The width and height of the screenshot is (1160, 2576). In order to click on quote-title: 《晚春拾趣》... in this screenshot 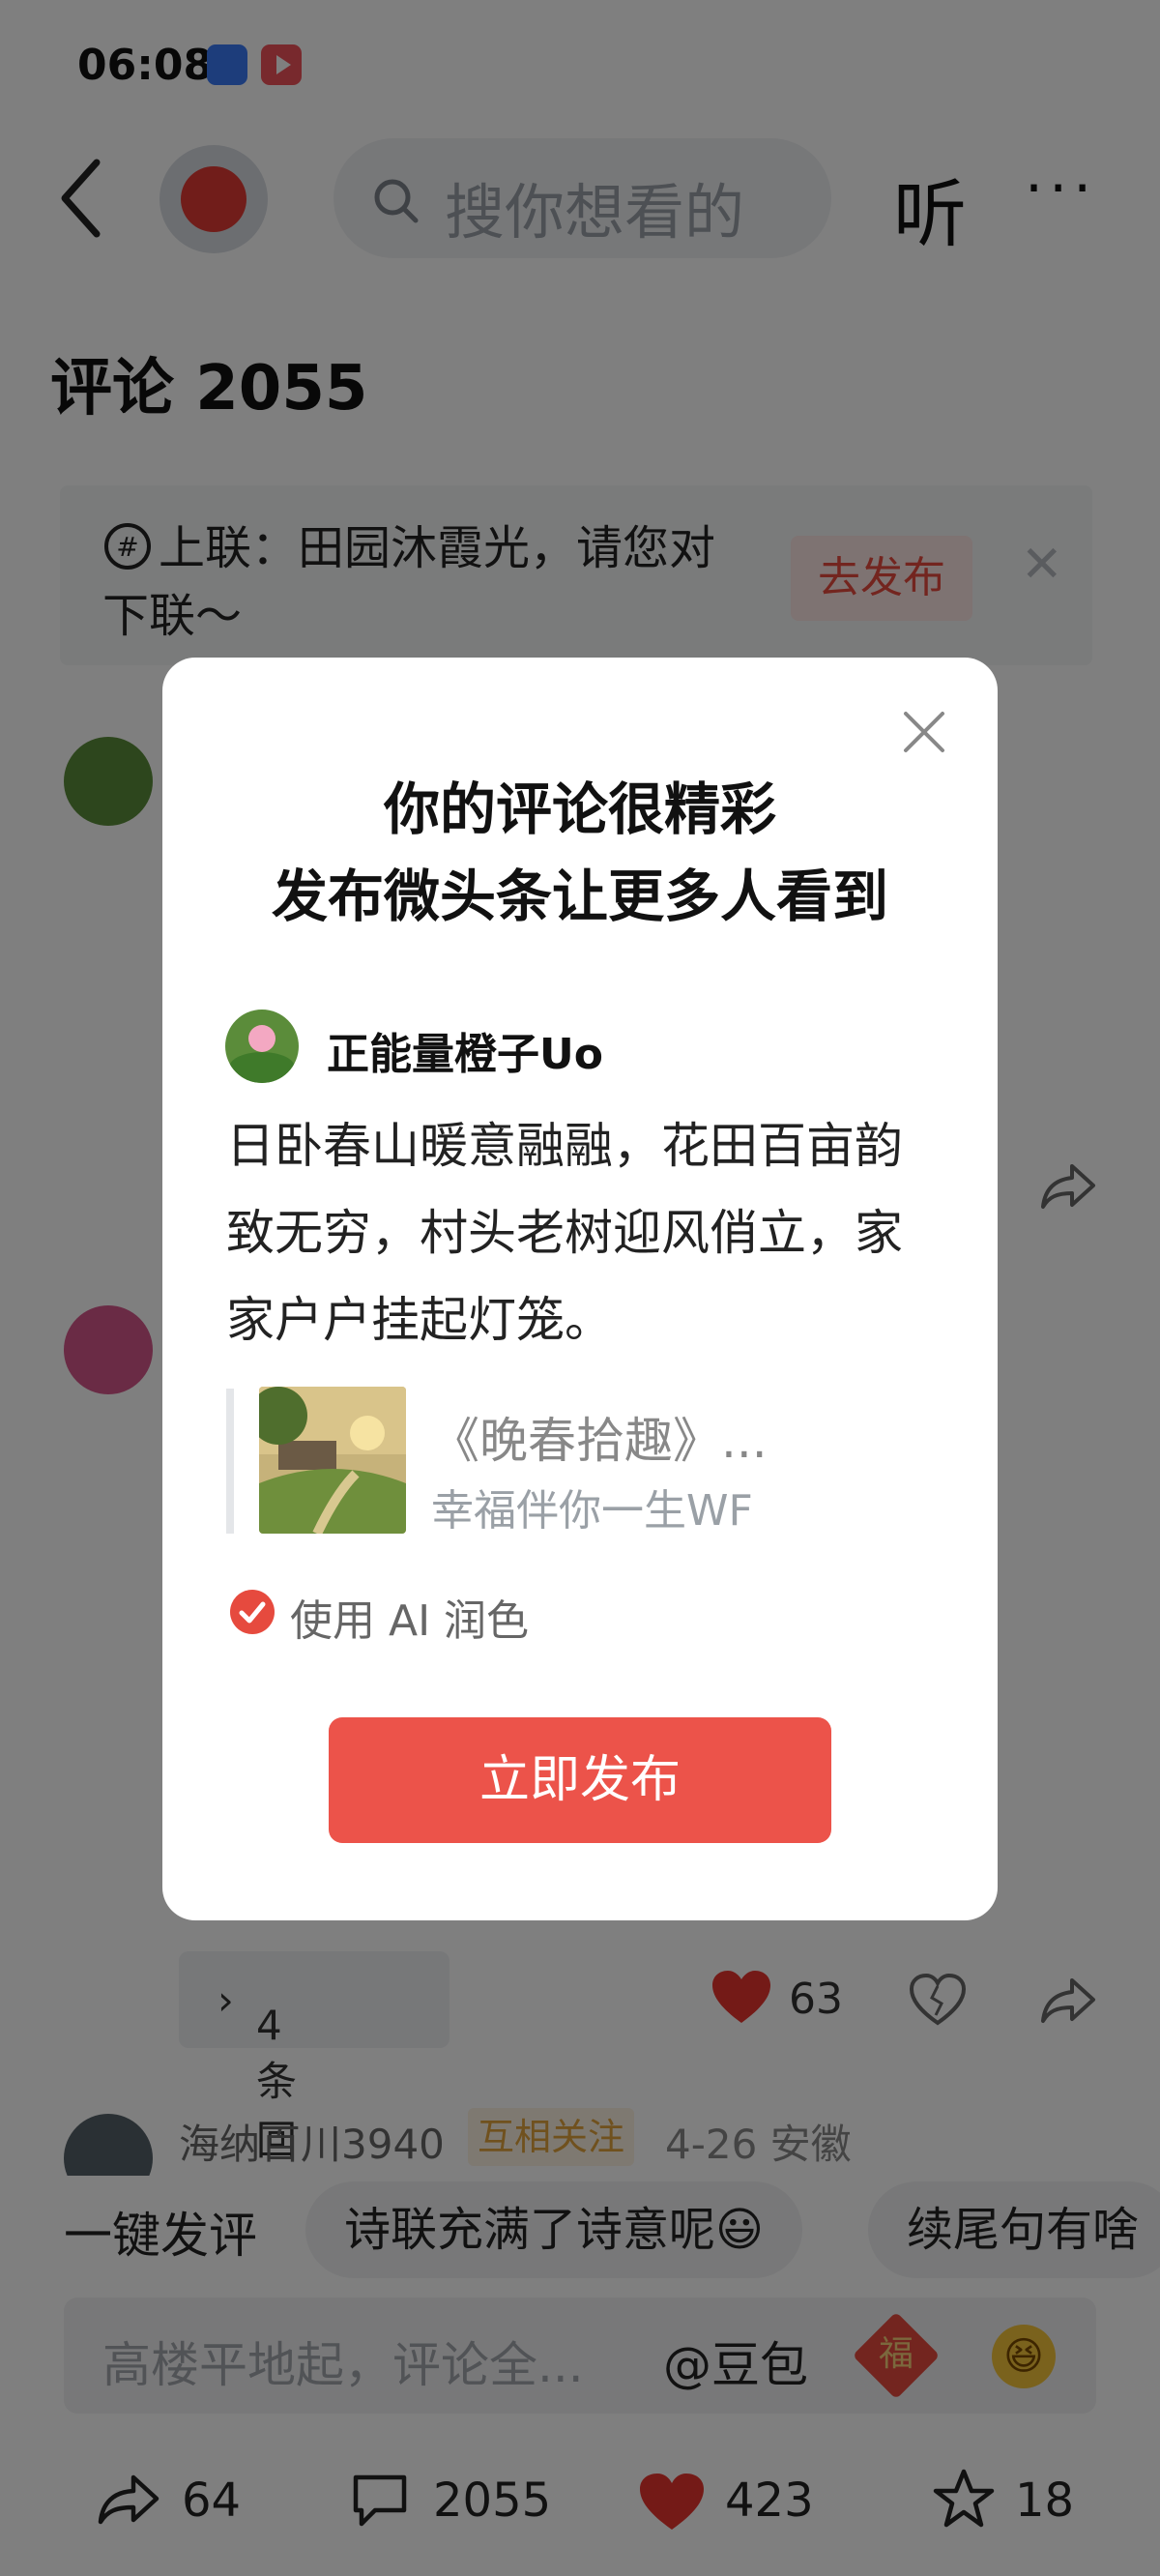, I will do `click(599, 1441)`.